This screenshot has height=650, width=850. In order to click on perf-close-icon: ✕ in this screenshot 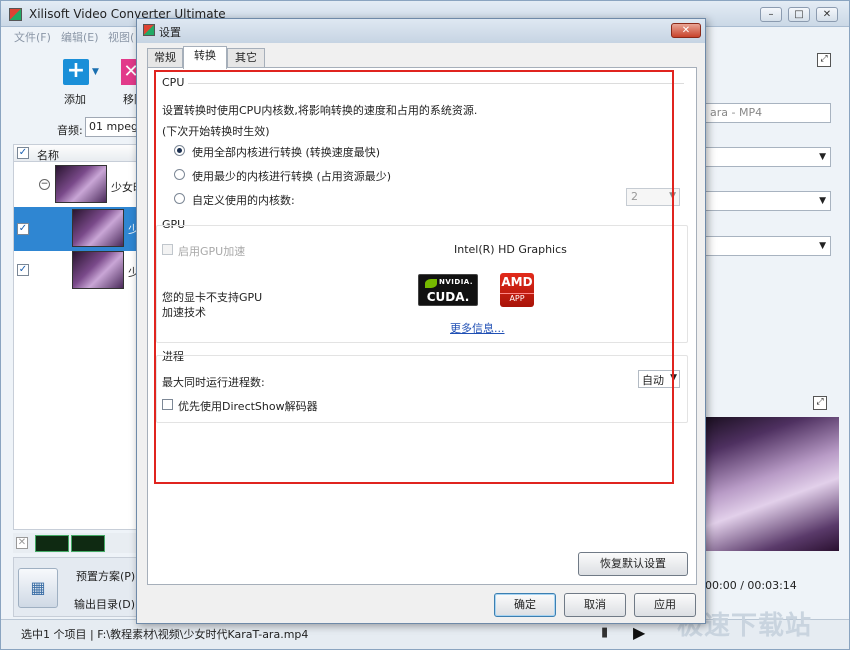, I will do `click(22, 543)`.